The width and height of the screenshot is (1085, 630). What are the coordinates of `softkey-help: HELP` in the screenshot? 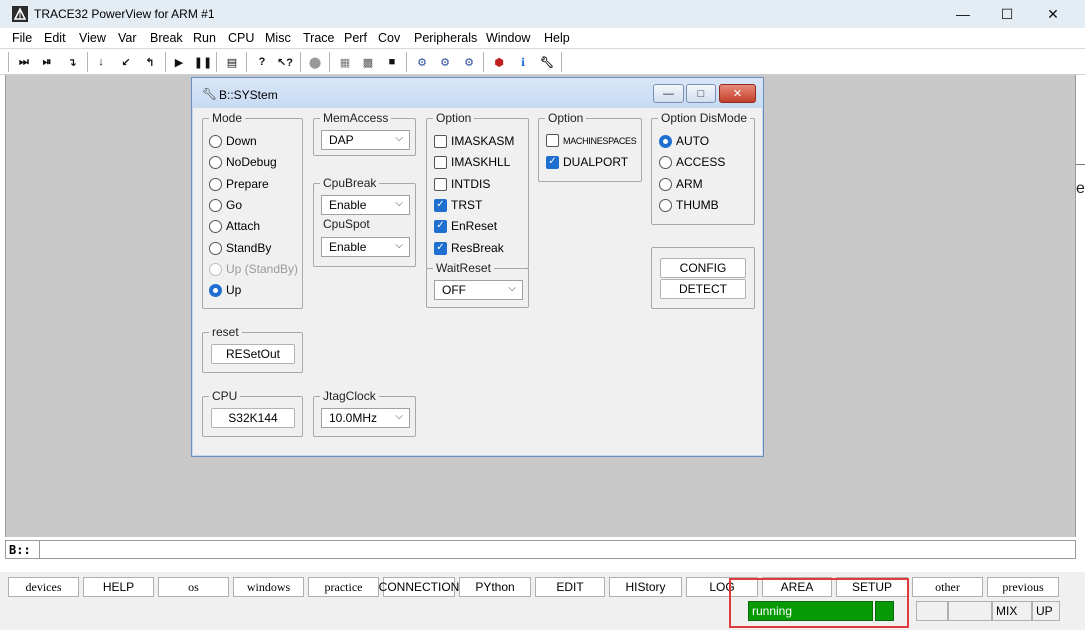 It's located at (118, 587).